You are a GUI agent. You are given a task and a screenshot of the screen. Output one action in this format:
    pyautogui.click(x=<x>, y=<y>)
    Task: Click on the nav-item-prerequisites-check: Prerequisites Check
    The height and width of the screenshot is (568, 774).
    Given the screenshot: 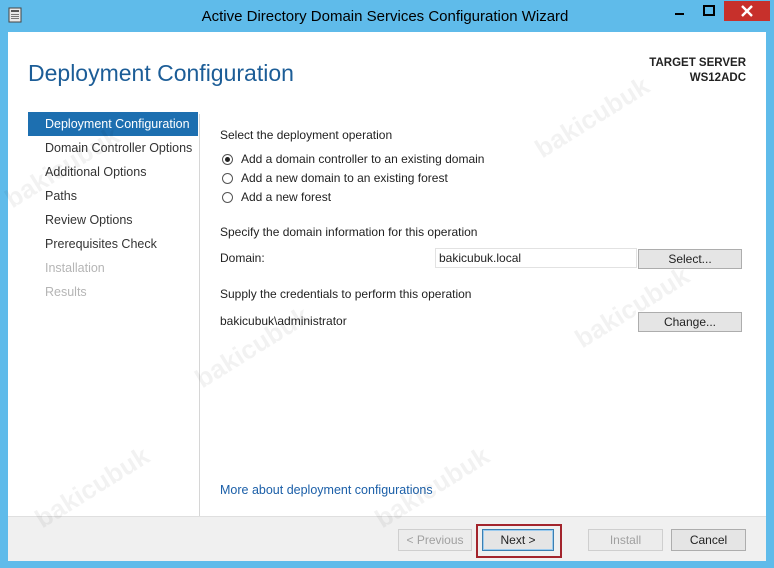 What is the action you would take?
    pyautogui.click(x=113, y=244)
    